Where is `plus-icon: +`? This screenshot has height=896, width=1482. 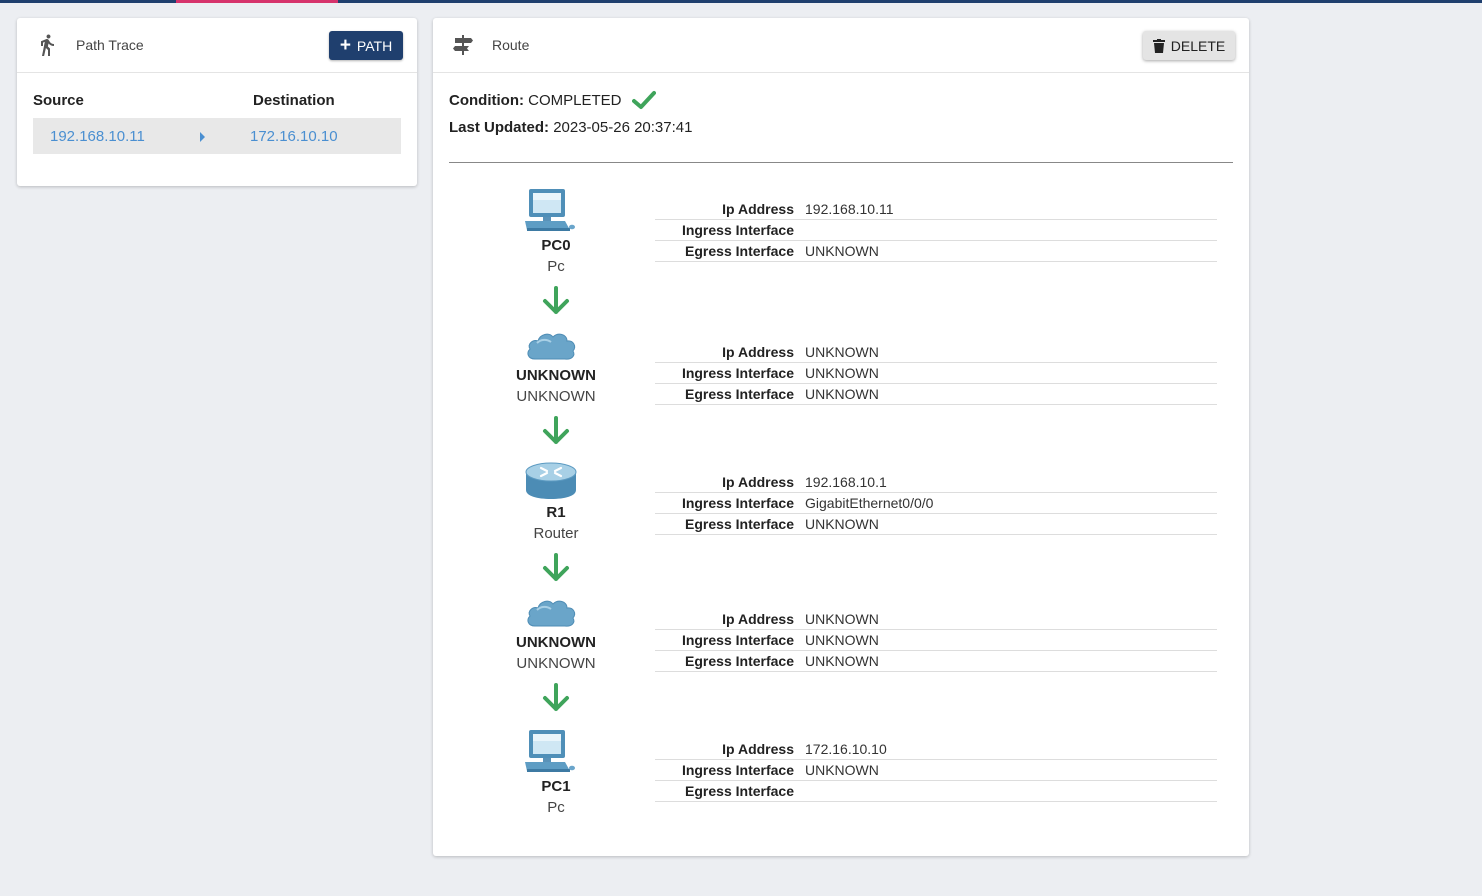 plus-icon: + is located at coordinates (345, 45).